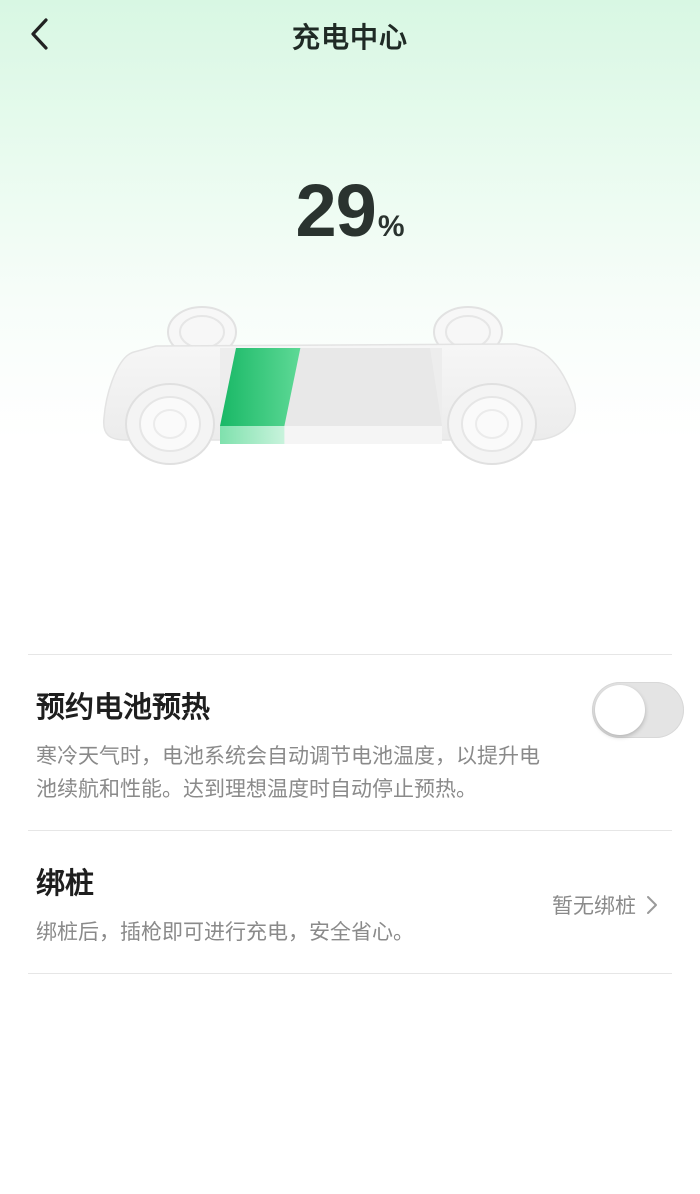  Describe the element at coordinates (652, 905) in the screenshot. I see `chevron-right-icon` at that location.